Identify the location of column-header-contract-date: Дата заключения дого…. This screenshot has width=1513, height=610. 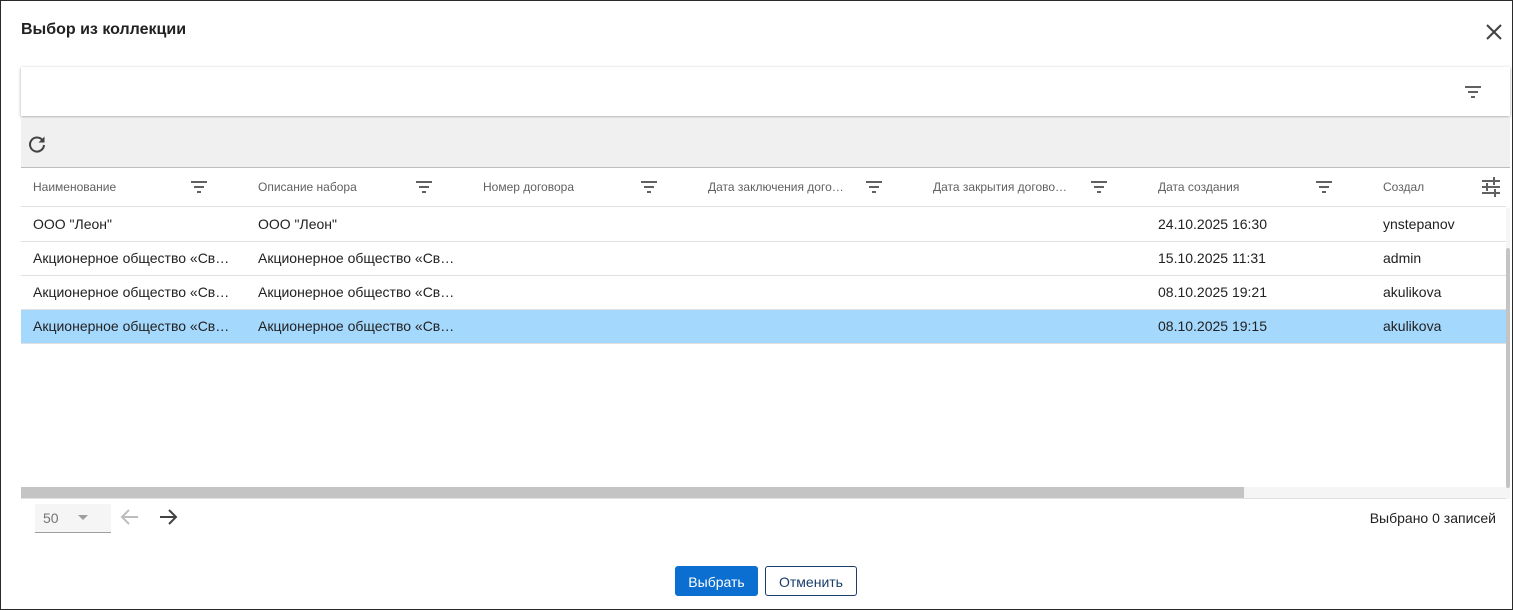
(808, 187).